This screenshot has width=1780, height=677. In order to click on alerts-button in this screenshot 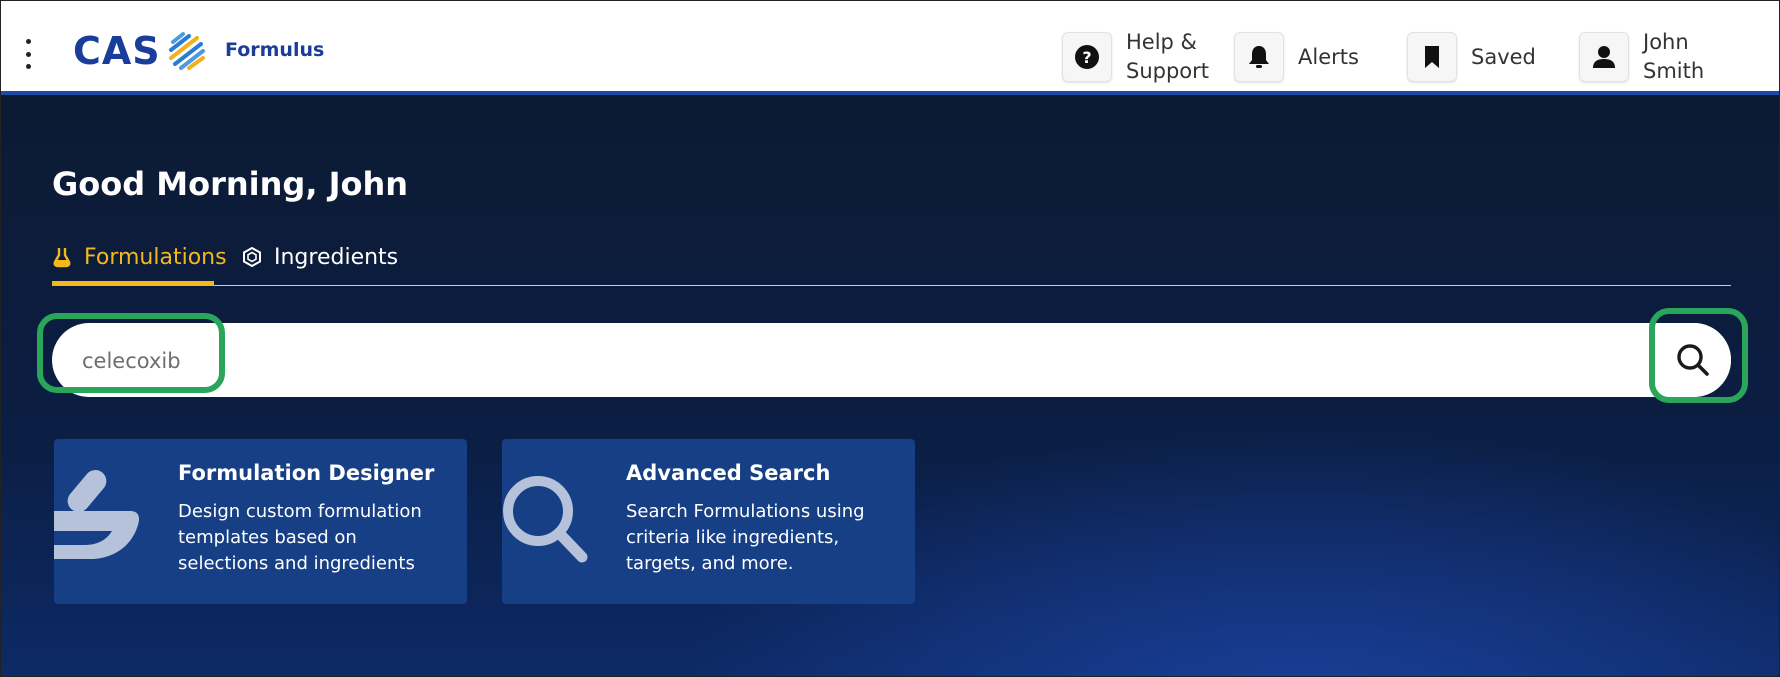, I will do `click(1259, 57)`.